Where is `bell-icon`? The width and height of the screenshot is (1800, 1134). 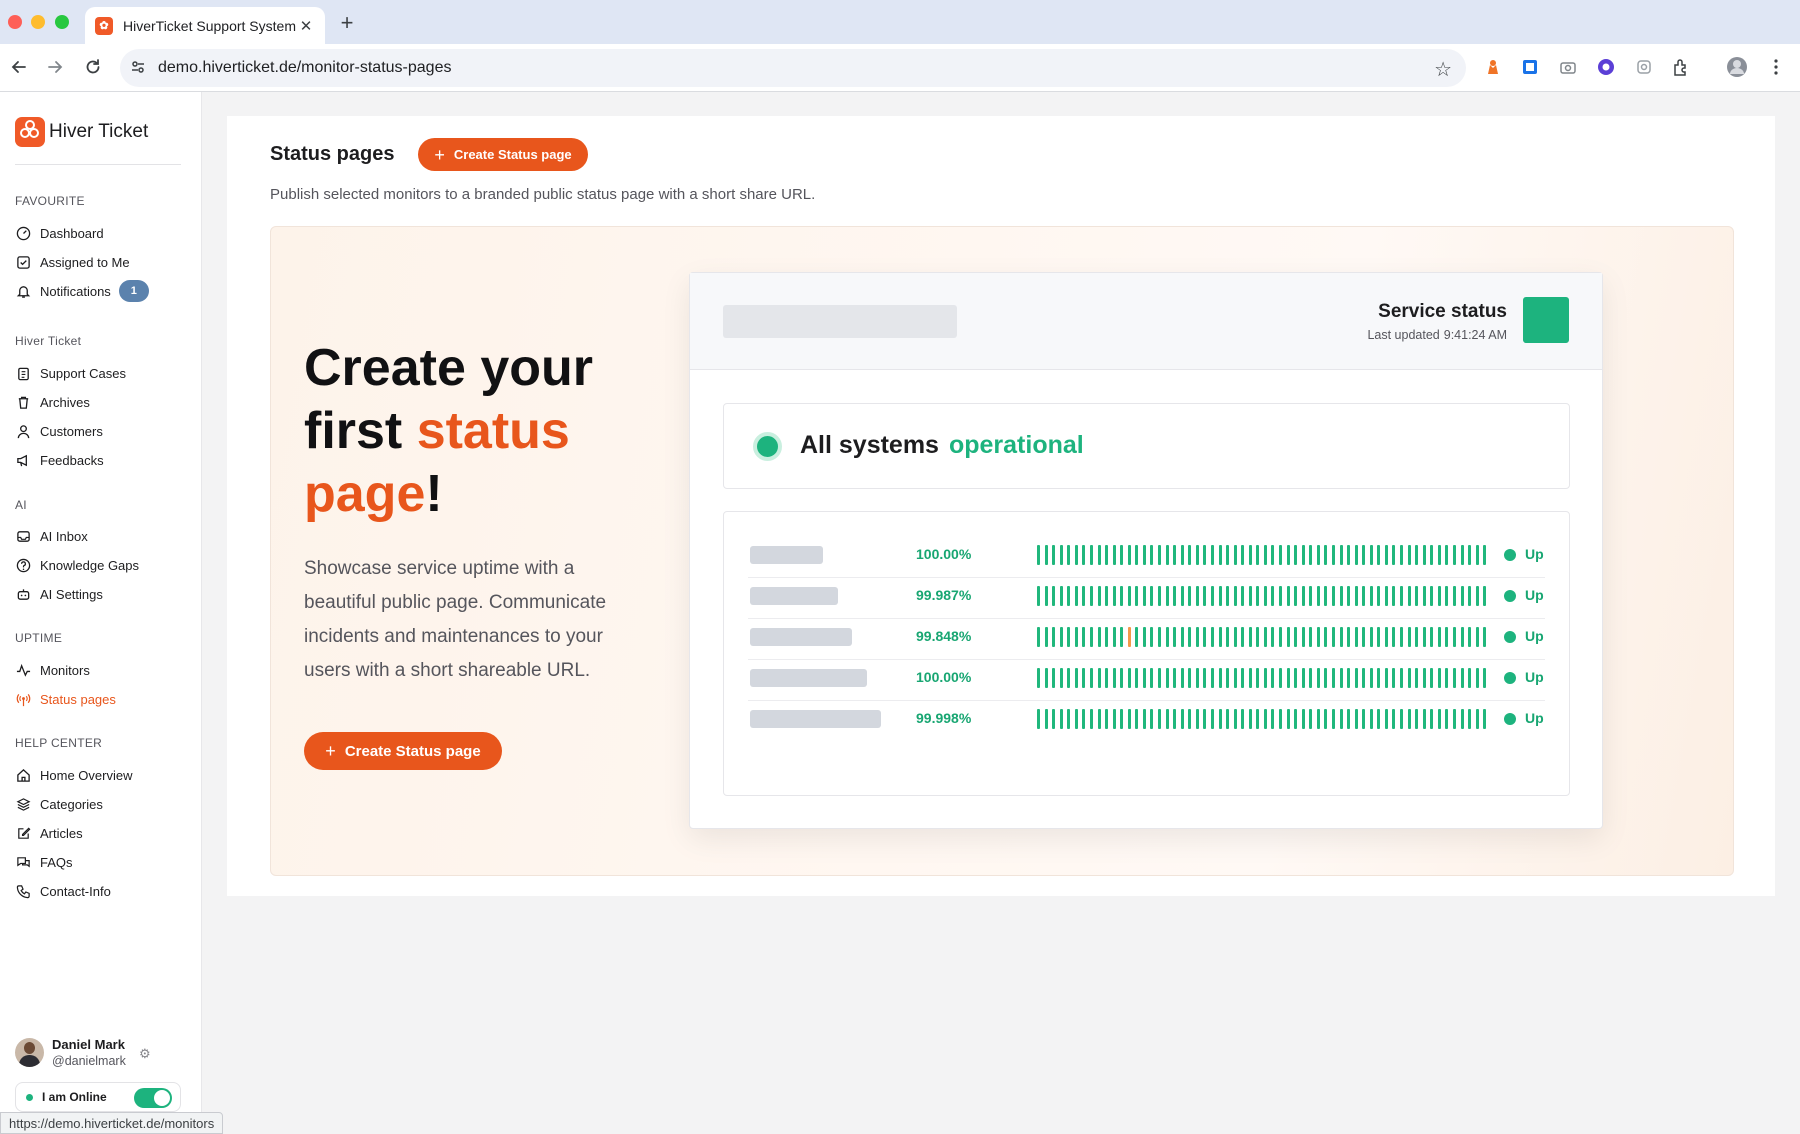
bell-icon is located at coordinates (23, 291).